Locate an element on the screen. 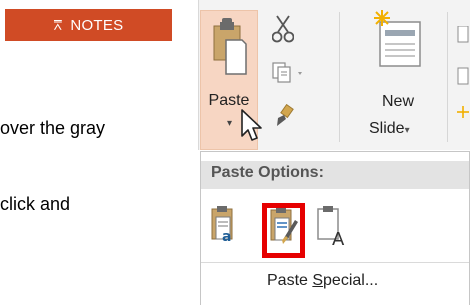  cut-icon is located at coordinates (283, 29).